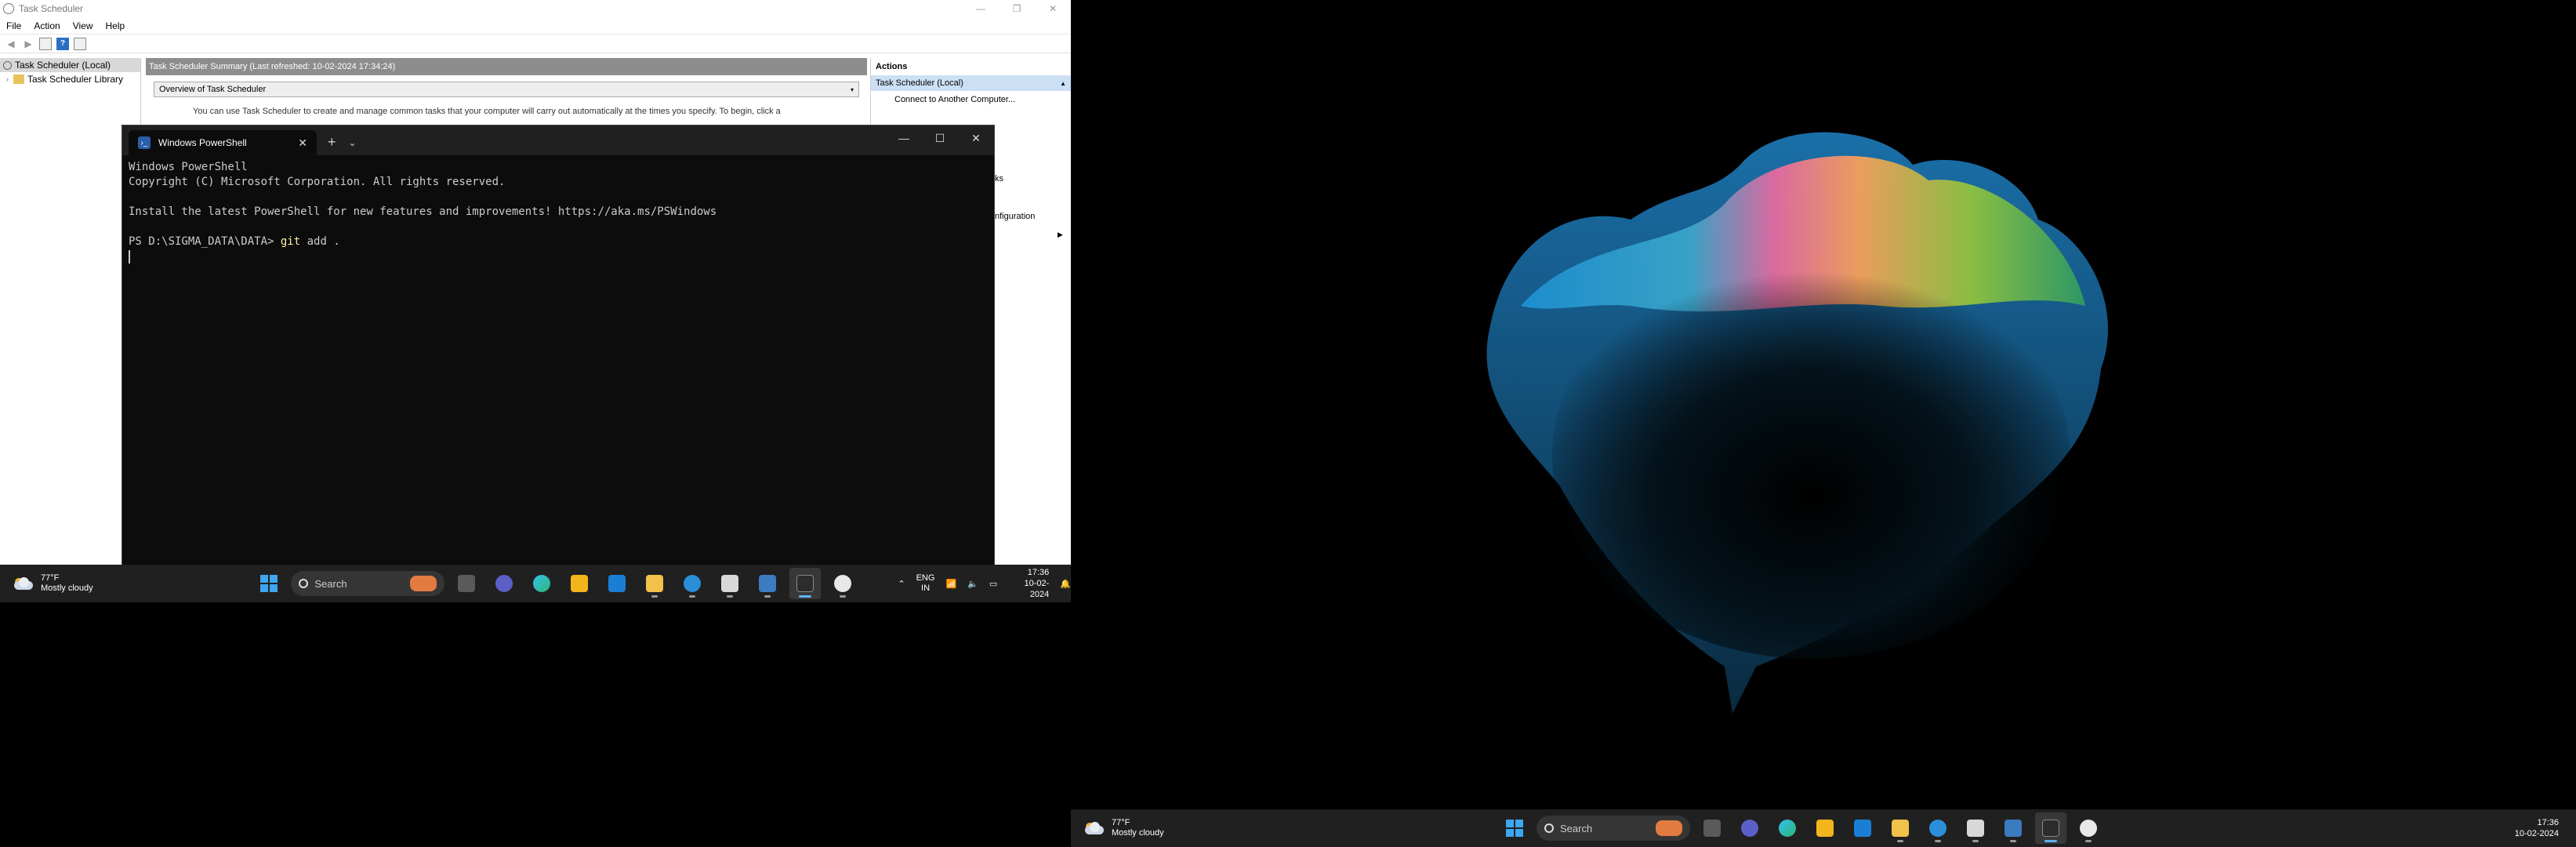  What do you see at coordinates (28, 44) in the screenshot?
I see `forward-arrow-icon: ▶` at bounding box center [28, 44].